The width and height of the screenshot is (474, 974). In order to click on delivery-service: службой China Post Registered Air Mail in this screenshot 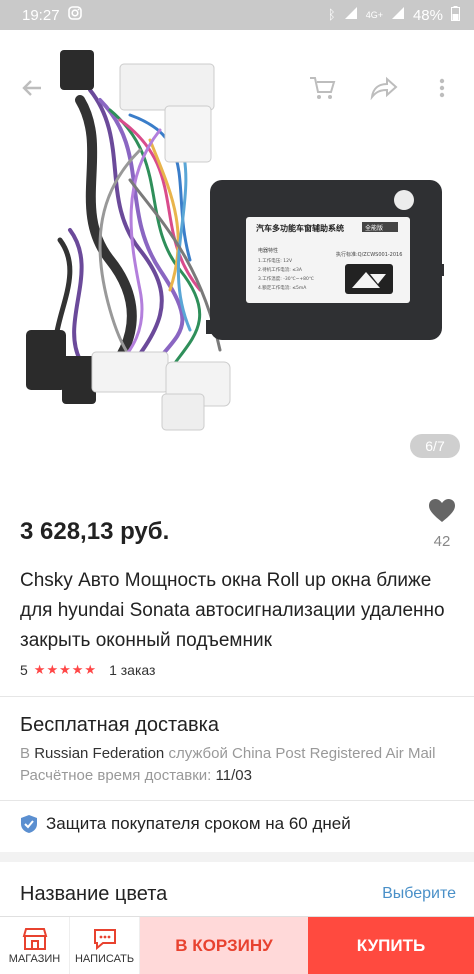, I will do `click(302, 753)`.